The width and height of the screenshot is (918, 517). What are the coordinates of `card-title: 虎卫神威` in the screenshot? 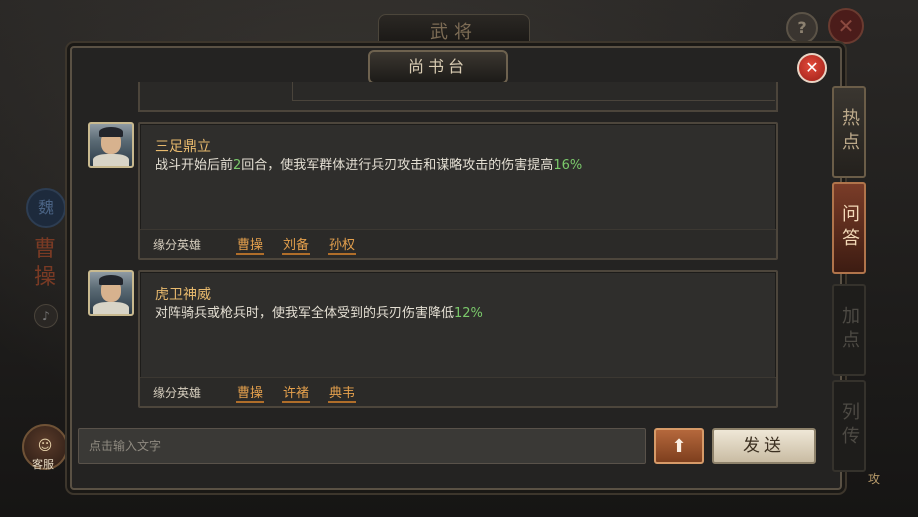 It's located at (183, 295).